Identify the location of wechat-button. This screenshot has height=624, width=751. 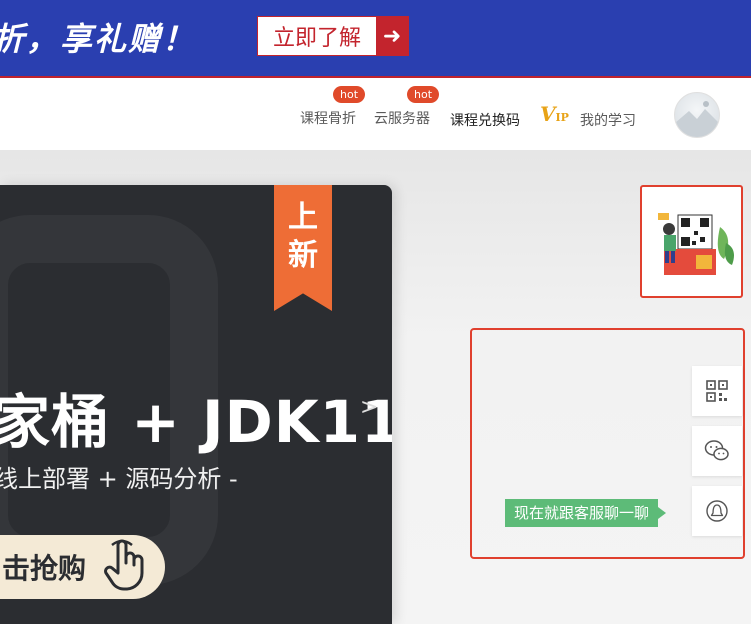
(717, 451).